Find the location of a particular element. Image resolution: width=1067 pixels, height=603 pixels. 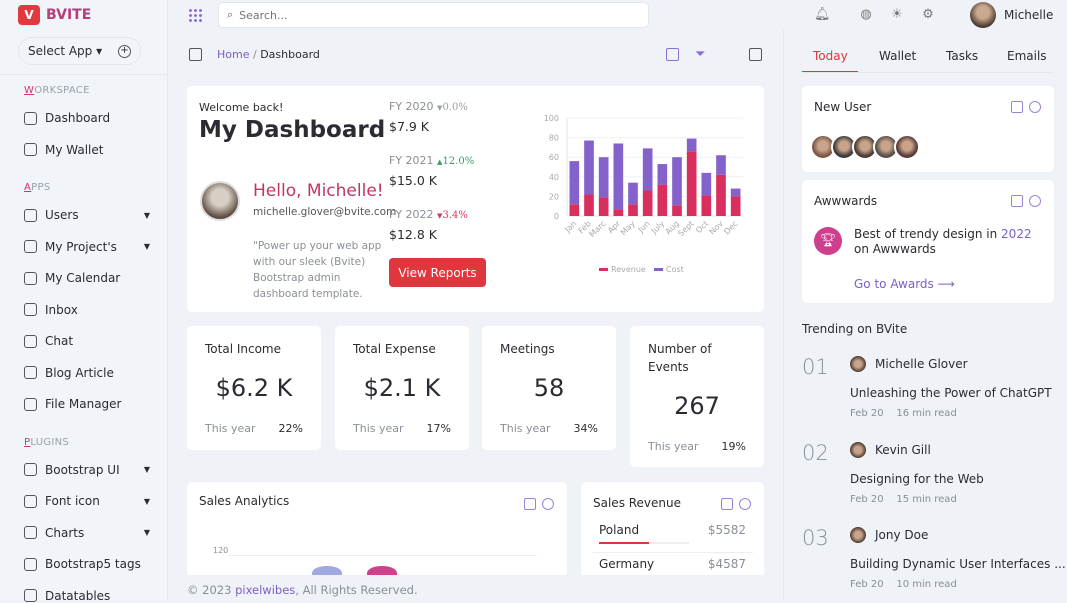

sidebar-item-label: Blog Article is located at coordinates (79, 372).